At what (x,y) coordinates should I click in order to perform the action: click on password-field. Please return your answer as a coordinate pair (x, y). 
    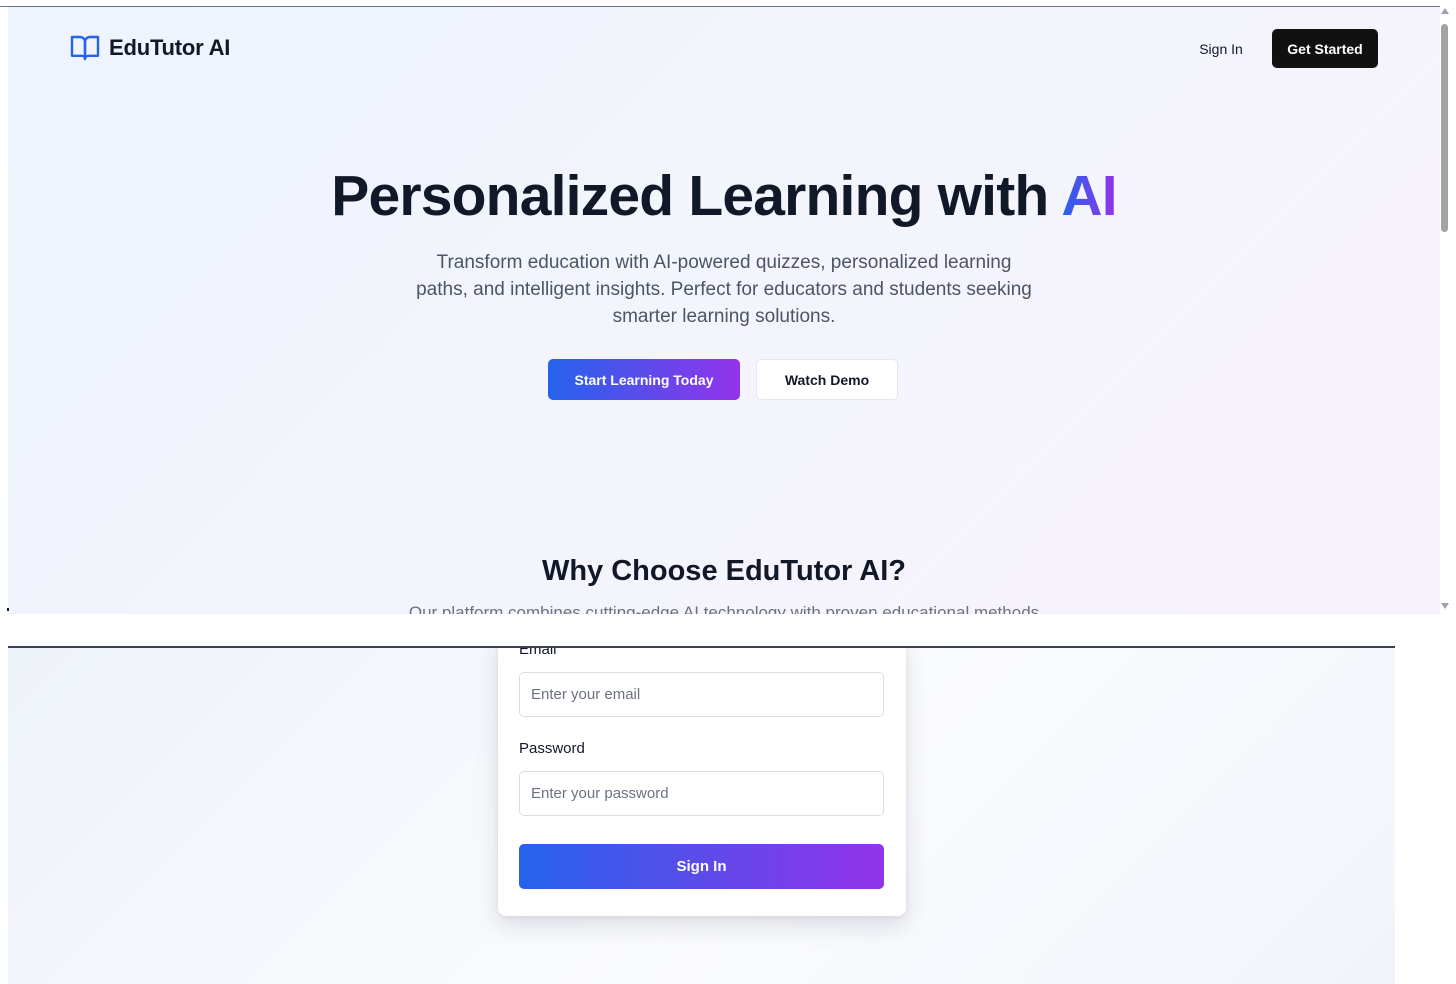
    Looking at the image, I should click on (701, 793).